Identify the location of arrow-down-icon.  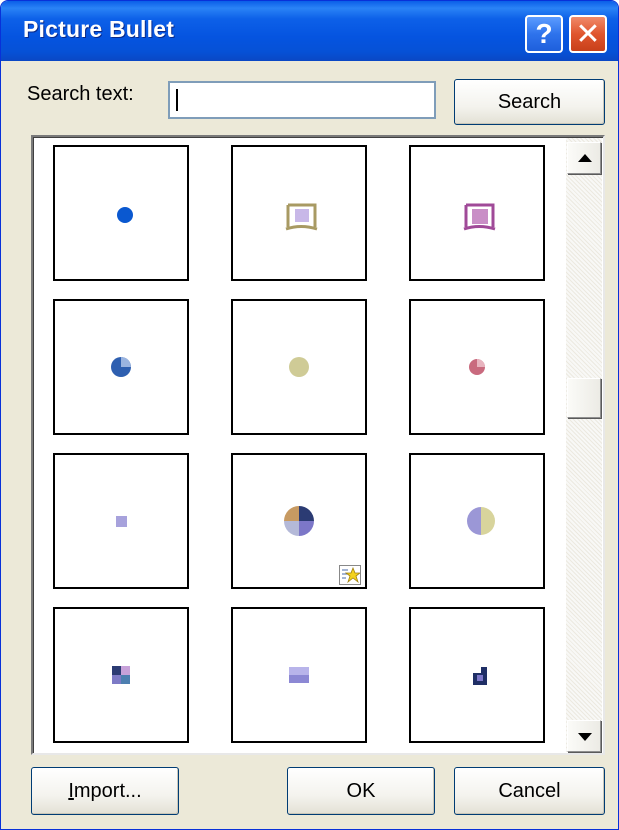
(585, 737).